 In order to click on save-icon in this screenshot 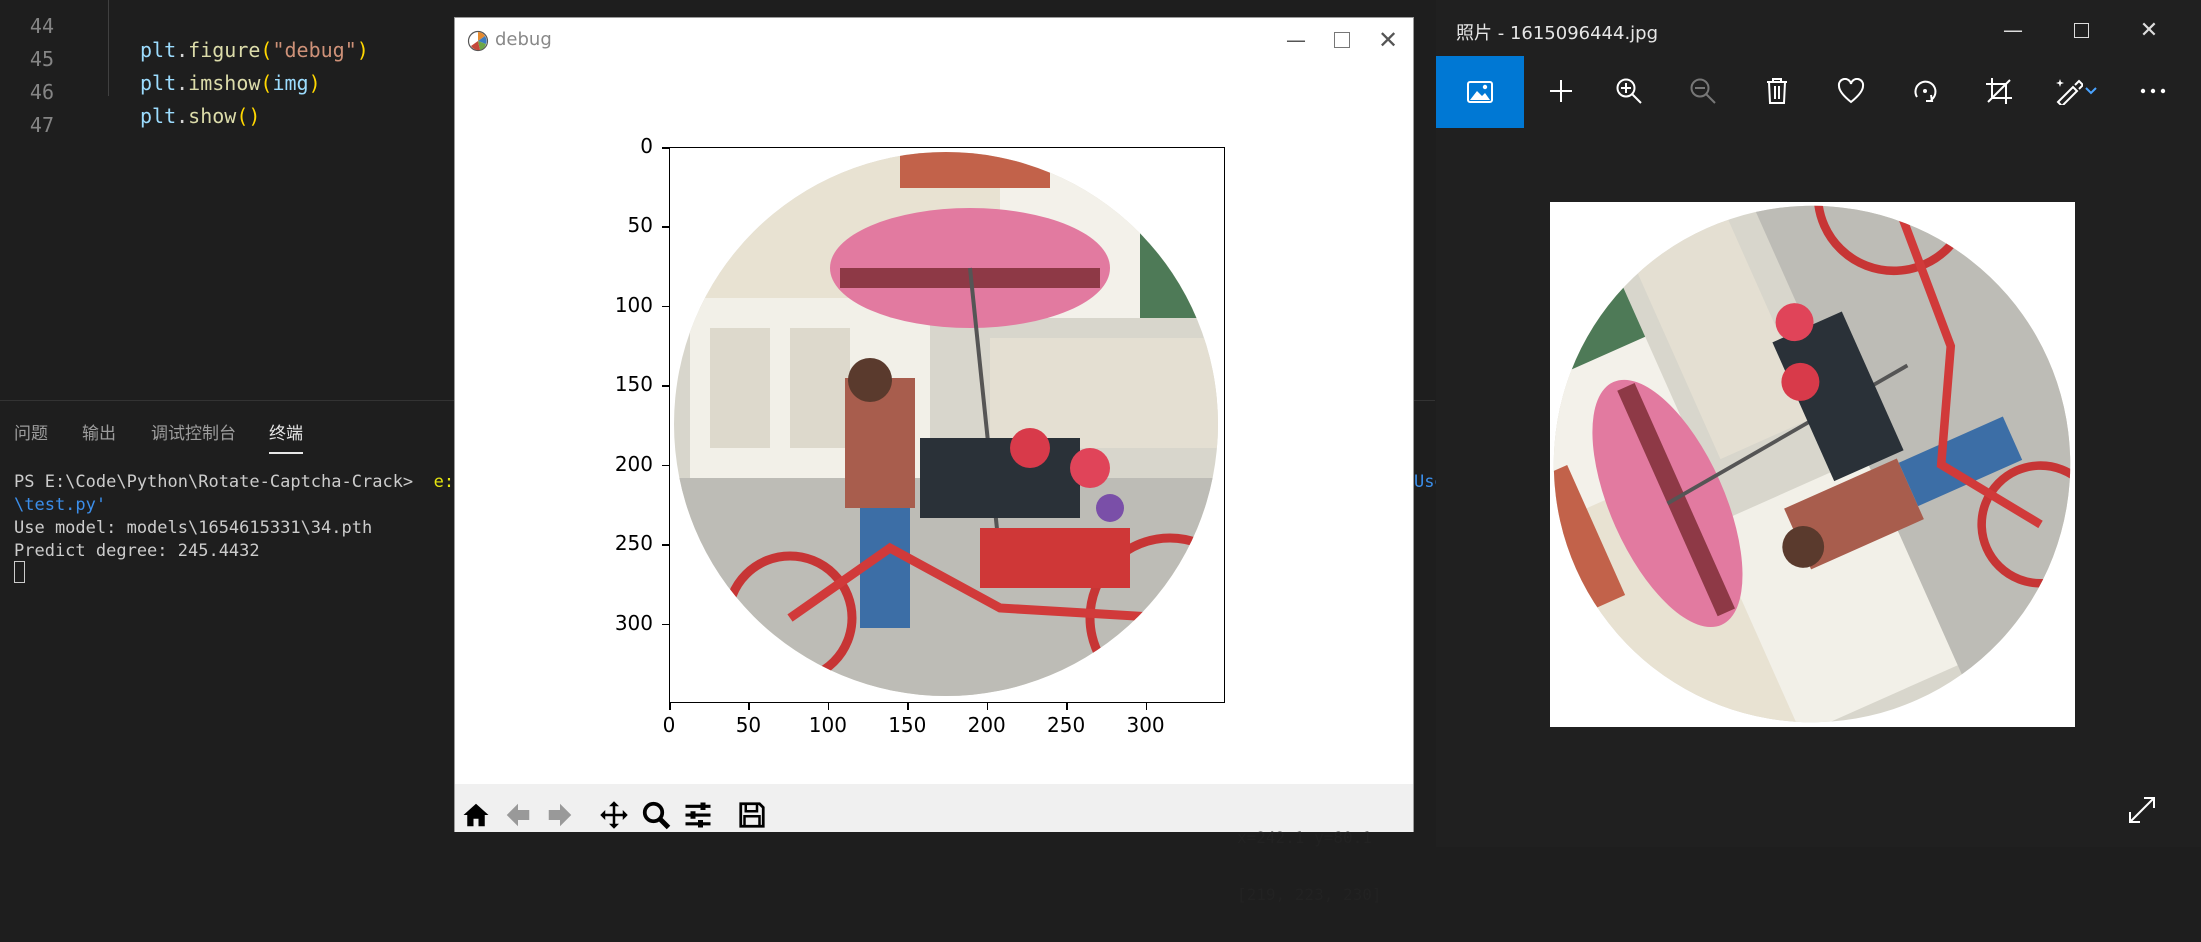, I will do `click(752, 815)`.